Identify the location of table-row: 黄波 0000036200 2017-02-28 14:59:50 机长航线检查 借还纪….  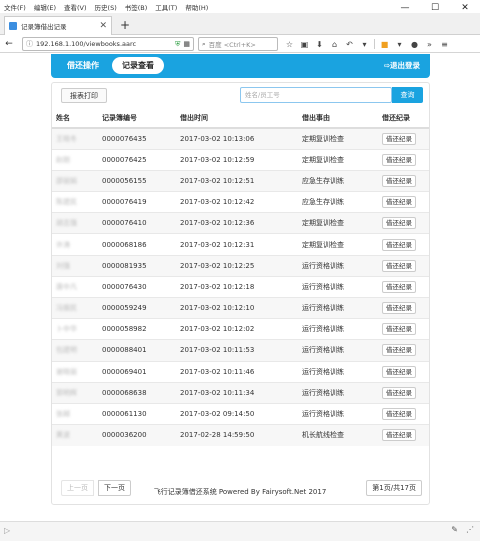
(240, 435).